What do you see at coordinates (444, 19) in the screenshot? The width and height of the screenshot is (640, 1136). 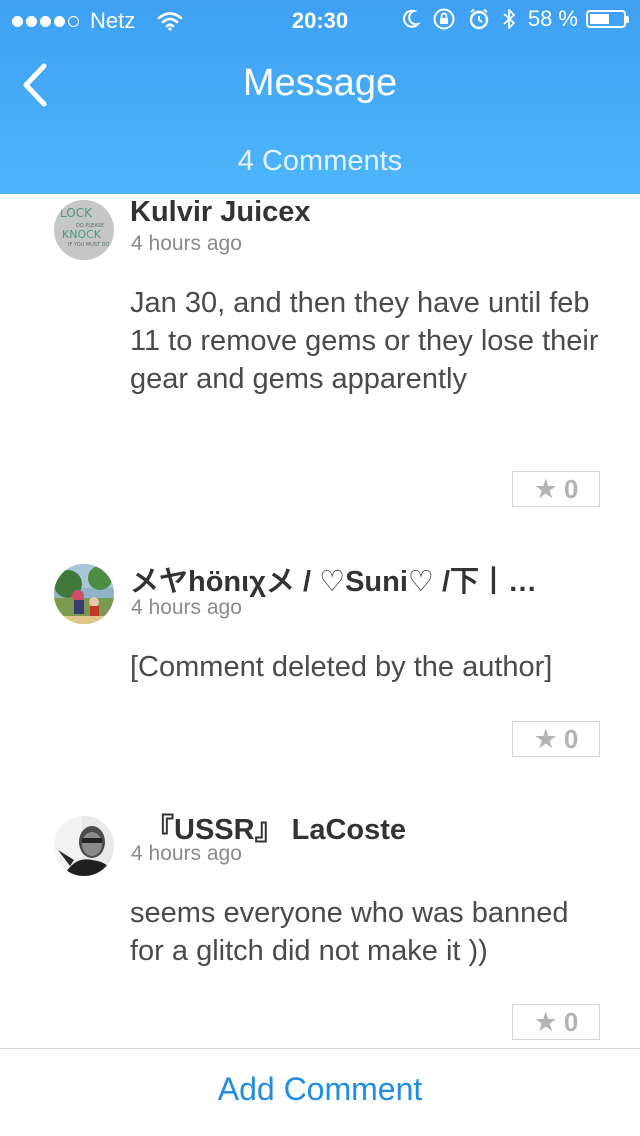 I see `rotation-lock-icon` at bounding box center [444, 19].